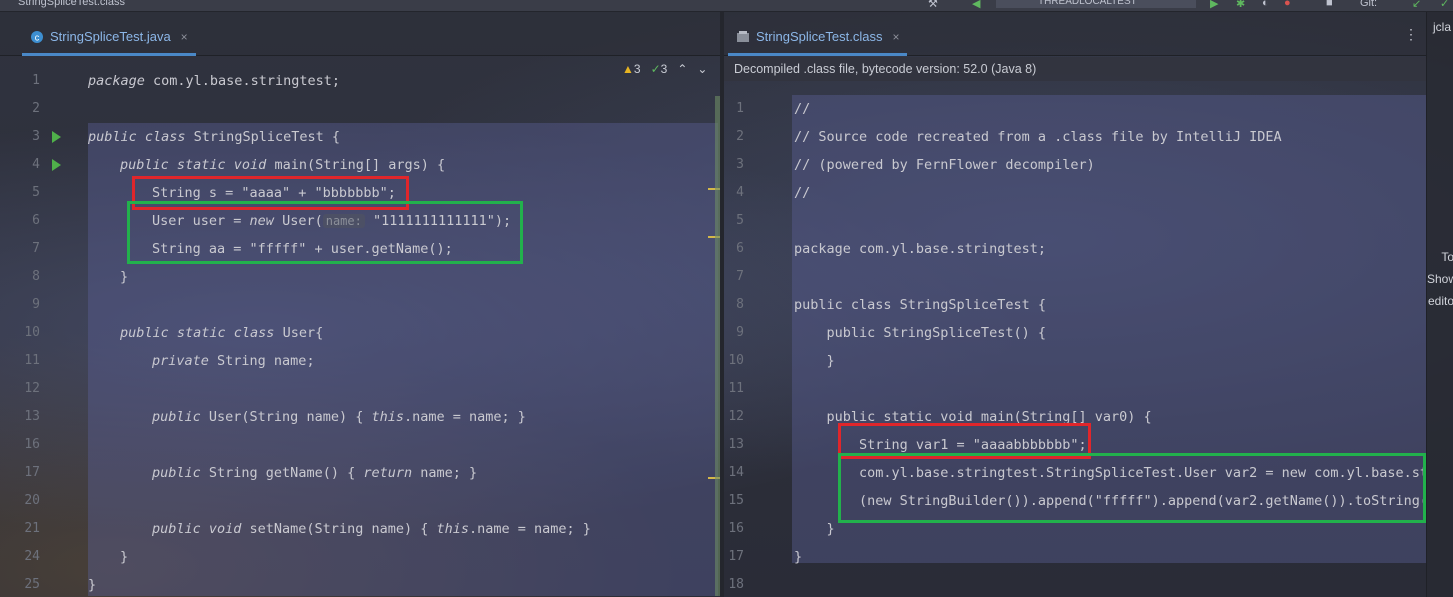 The width and height of the screenshot is (1453, 597). What do you see at coordinates (283, 165) in the screenshot?
I see `code-line: public static void main(String[] args) {` at bounding box center [283, 165].